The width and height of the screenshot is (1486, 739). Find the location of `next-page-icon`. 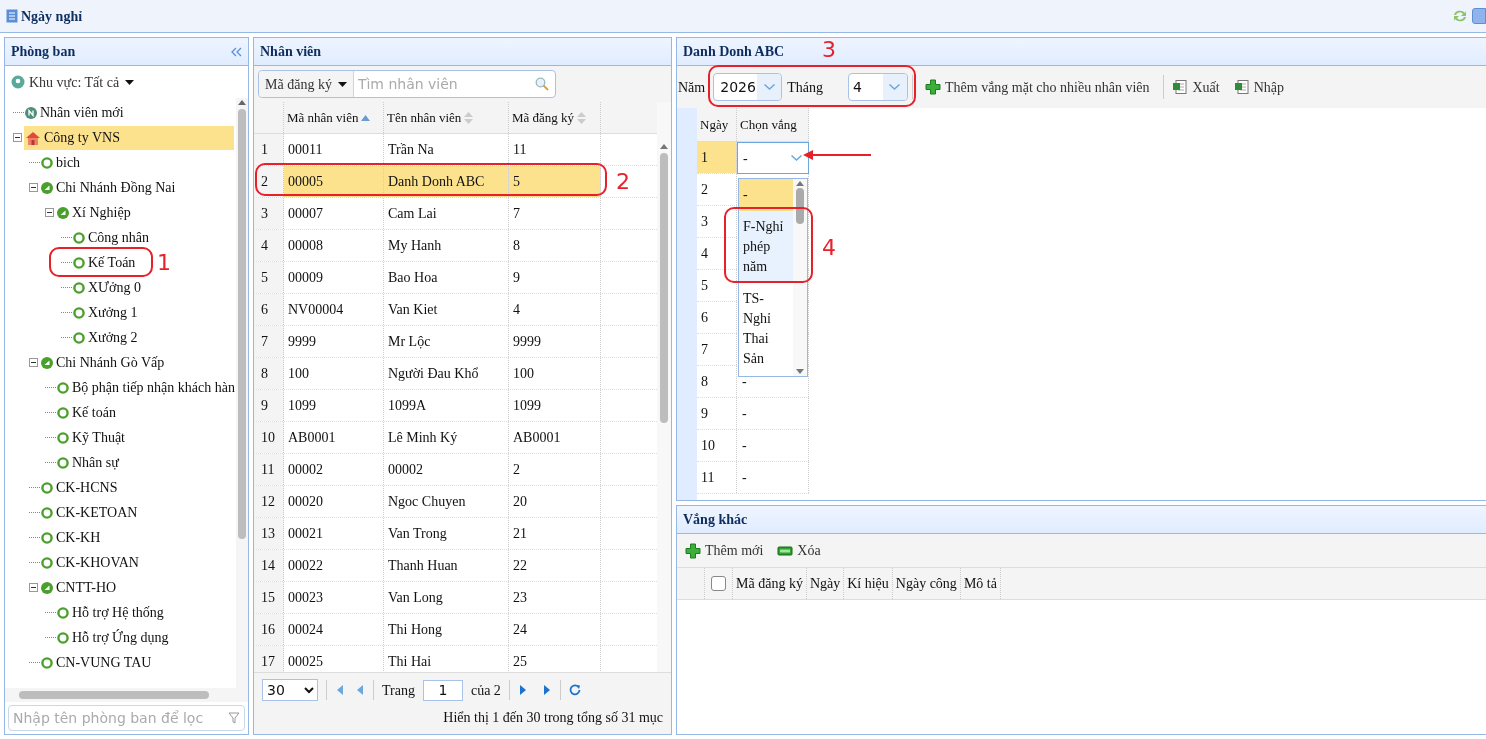

next-page-icon is located at coordinates (522, 690).